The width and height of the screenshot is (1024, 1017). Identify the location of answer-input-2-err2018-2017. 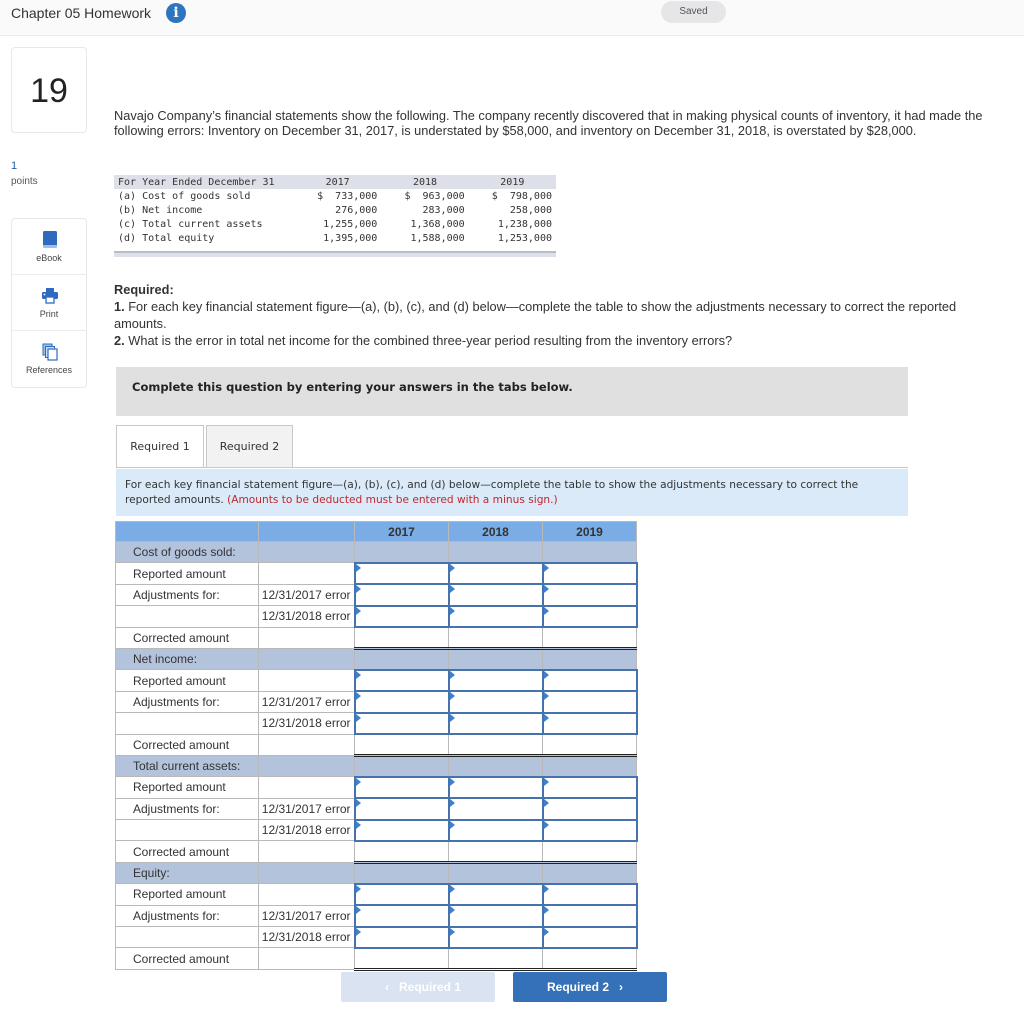
(401, 830).